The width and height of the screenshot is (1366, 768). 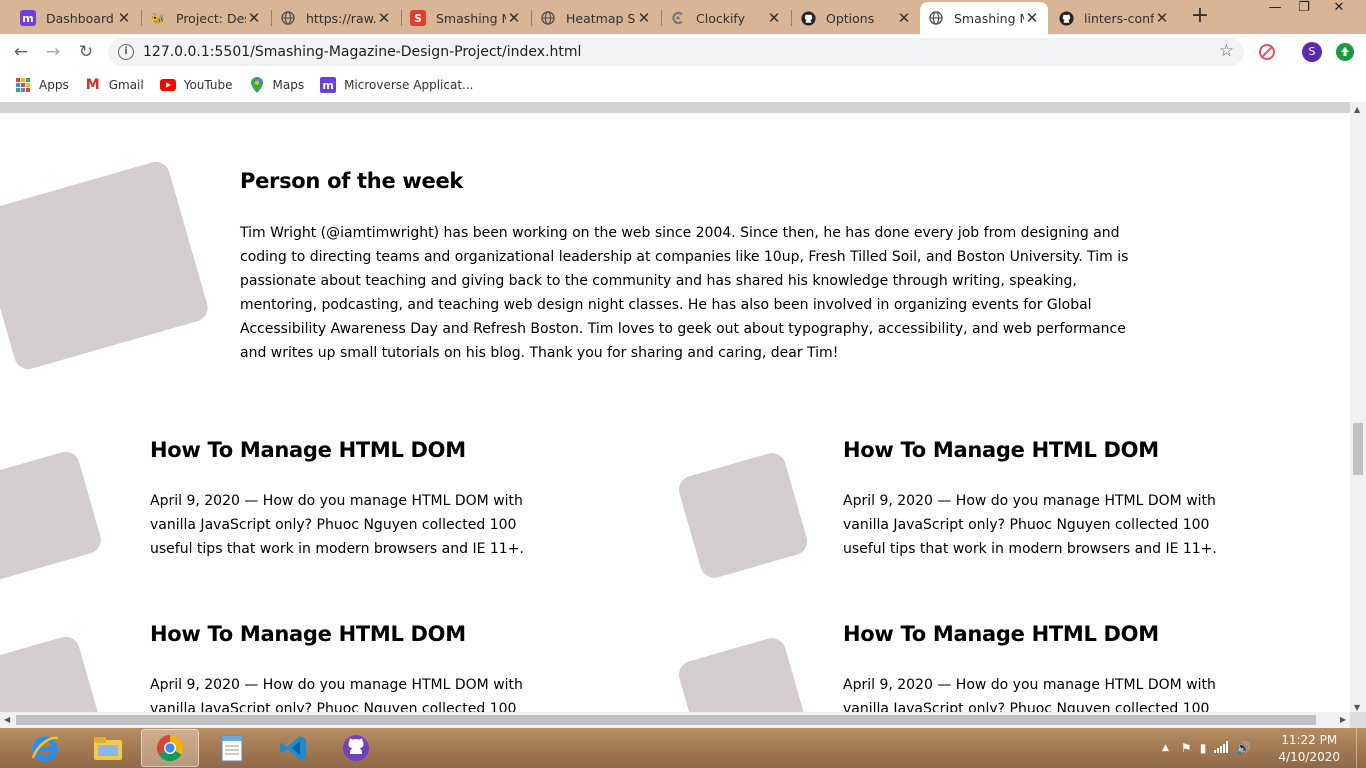 I want to click on window-close-icon: ✕, so click(x=1339, y=10).